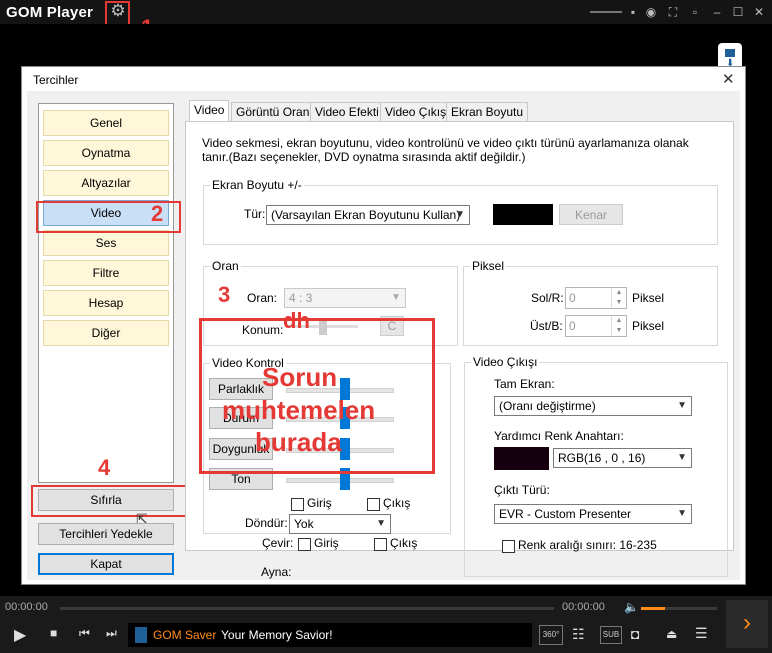 This screenshot has height=653, width=772. I want to click on subtitle-button: SUB, so click(611, 635).